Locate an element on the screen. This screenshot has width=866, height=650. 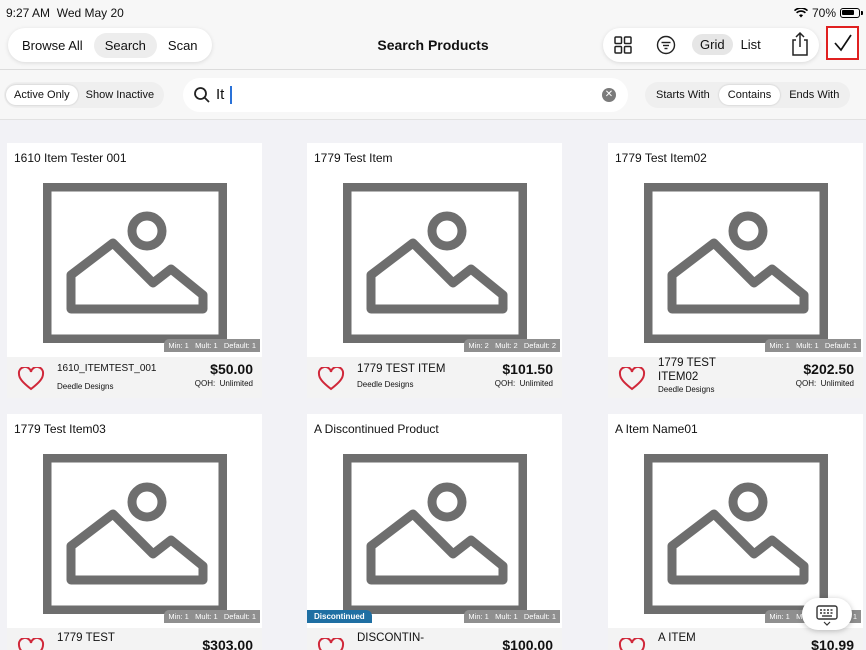
mode-segmented-control: Browse All Search Scan is located at coordinates (110, 45).